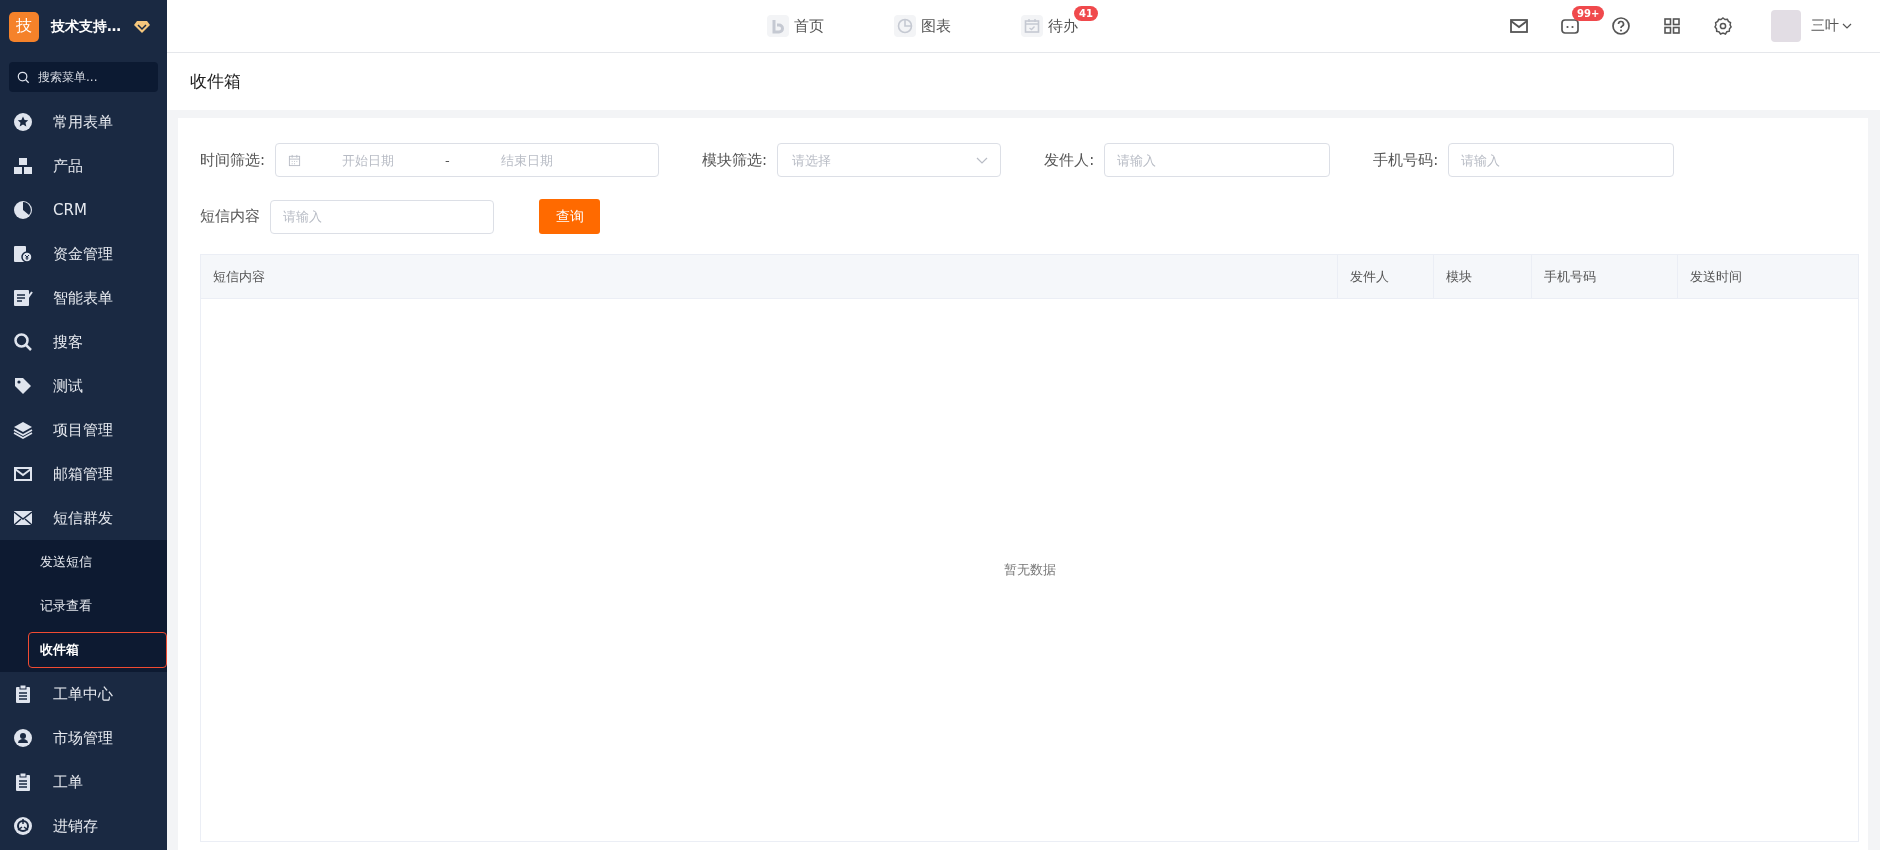 The height and width of the screenshot is (850, 1880). I want to click on select-input: 请选择, so click(867, 160).